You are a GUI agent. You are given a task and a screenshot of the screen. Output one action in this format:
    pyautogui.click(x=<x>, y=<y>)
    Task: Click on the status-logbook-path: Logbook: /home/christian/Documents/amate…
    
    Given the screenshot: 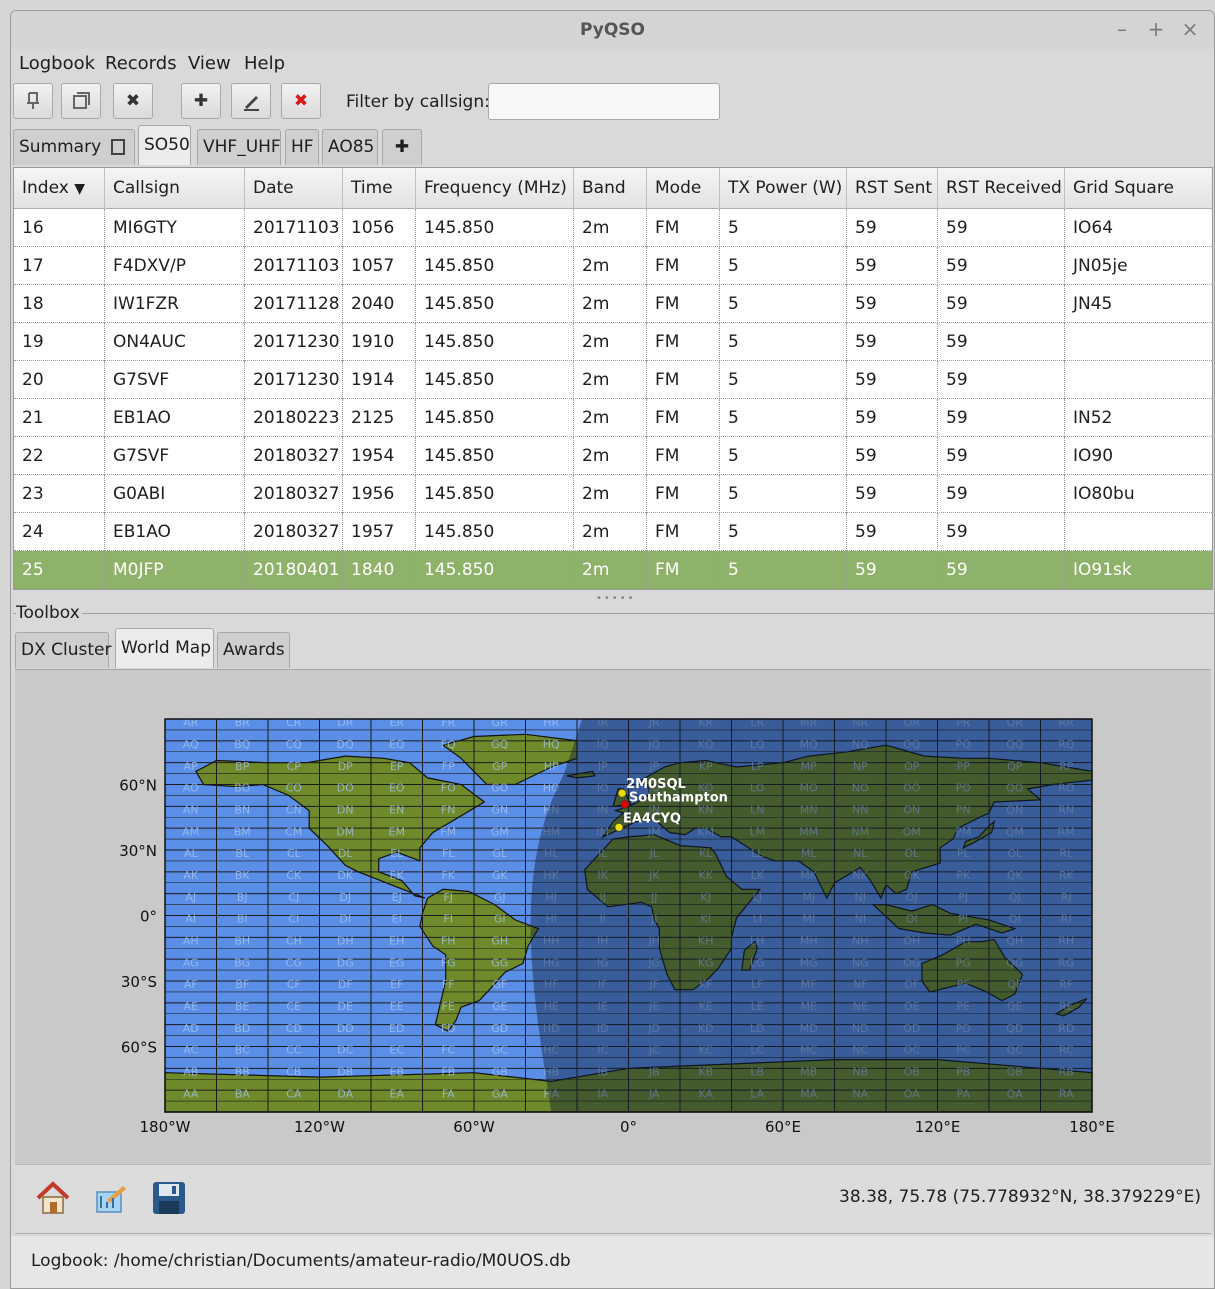 What is the action you would take?
    pyautogui.click(x=301, y=1261)
    